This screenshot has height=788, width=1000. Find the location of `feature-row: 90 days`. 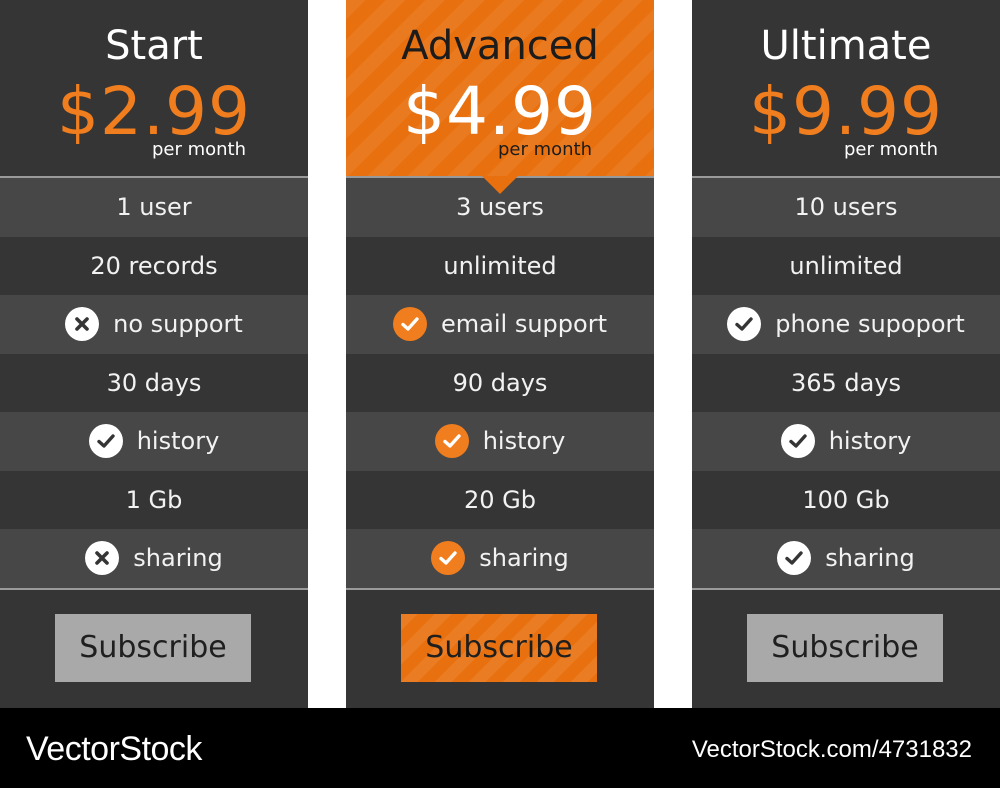

feature-row: 90 days is located at coordinates (500, 382).